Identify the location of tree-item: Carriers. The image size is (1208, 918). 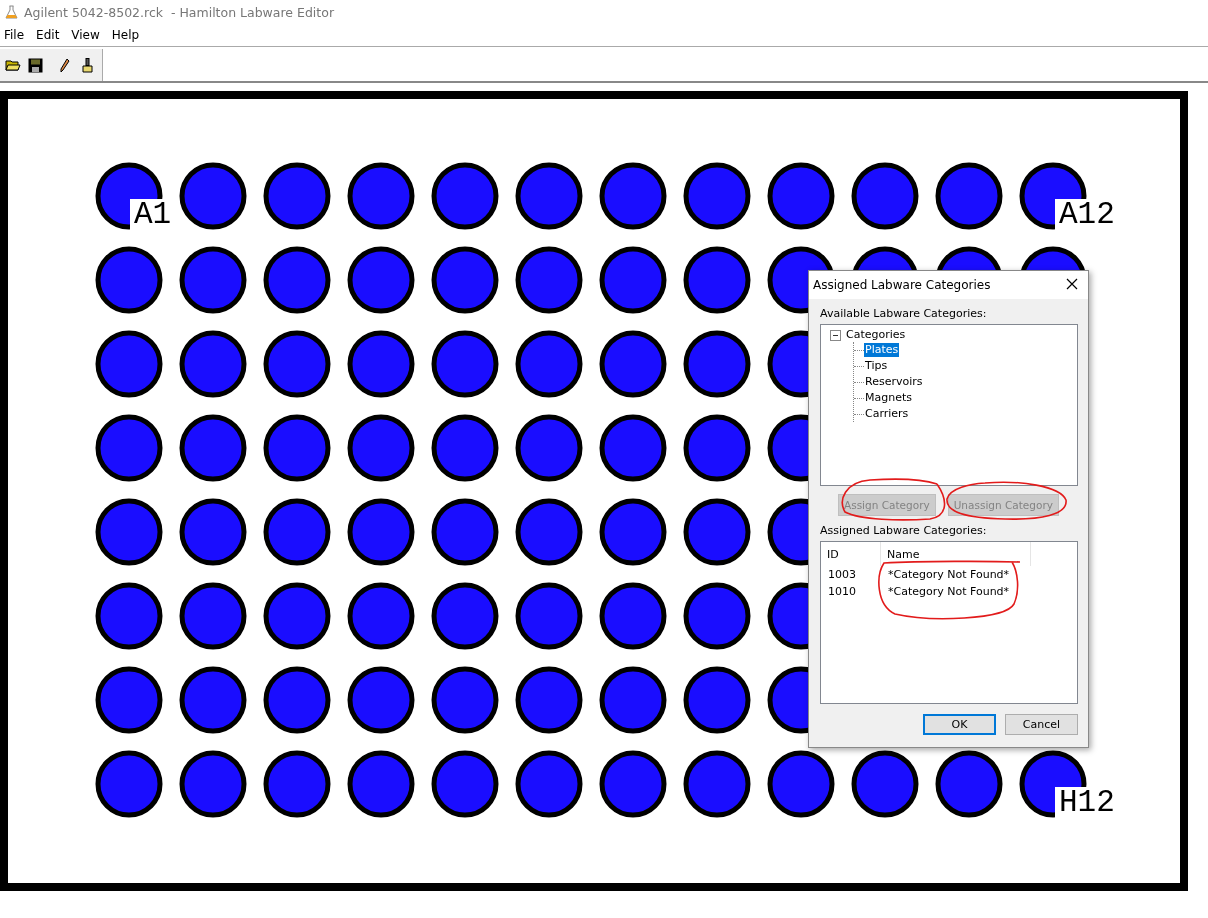
(887, 414).